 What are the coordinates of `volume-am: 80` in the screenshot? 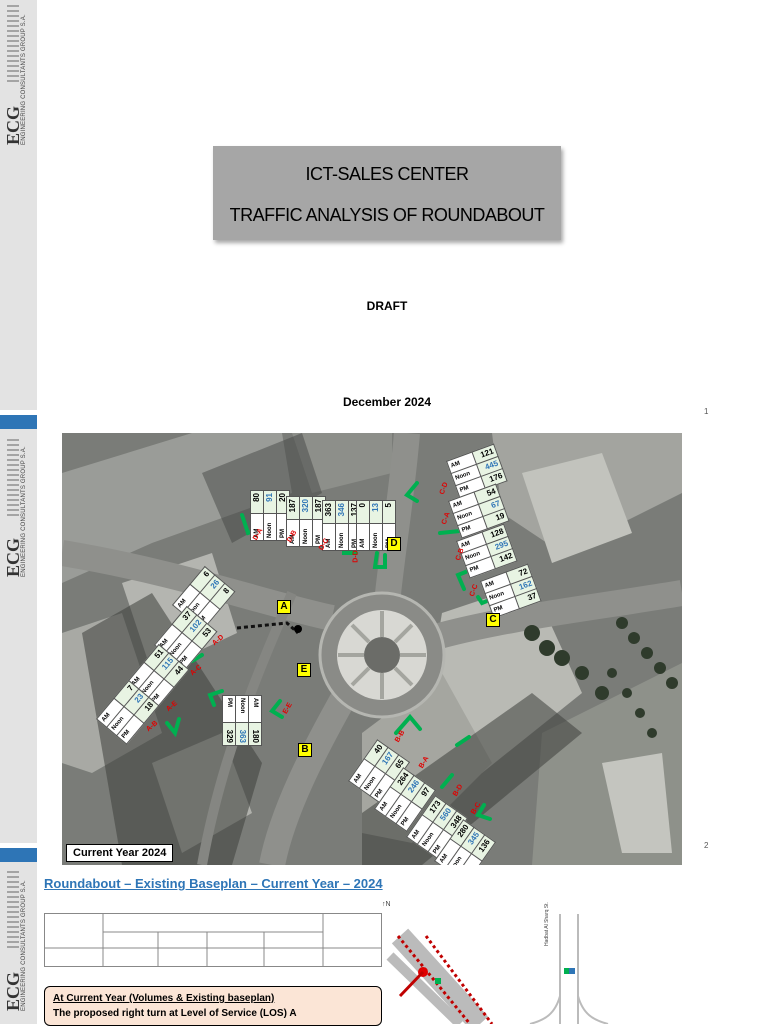 It's located at (257, 502).